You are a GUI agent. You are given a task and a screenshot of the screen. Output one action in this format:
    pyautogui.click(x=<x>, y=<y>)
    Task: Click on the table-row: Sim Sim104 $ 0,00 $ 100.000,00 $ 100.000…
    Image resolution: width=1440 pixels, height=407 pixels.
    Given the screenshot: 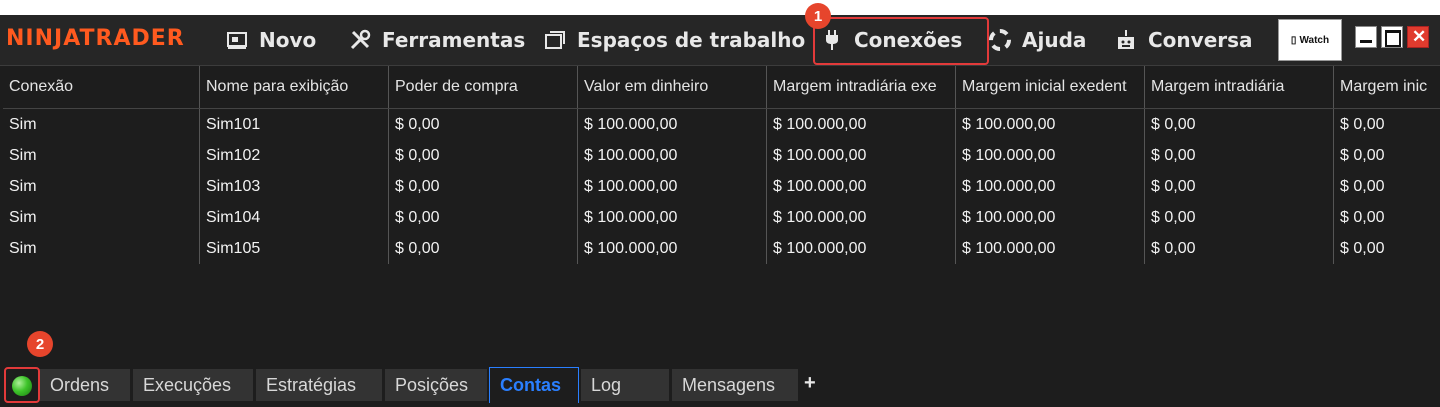 What is the action you would take?
    pyautogui.click(x=721, y=217)
    